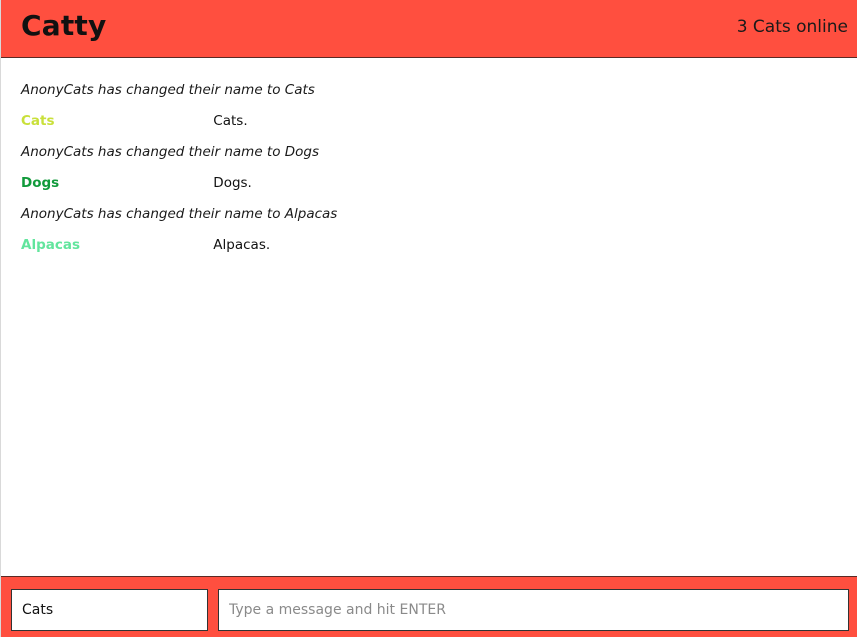  I want to click on input-bar, so click(429, 606).